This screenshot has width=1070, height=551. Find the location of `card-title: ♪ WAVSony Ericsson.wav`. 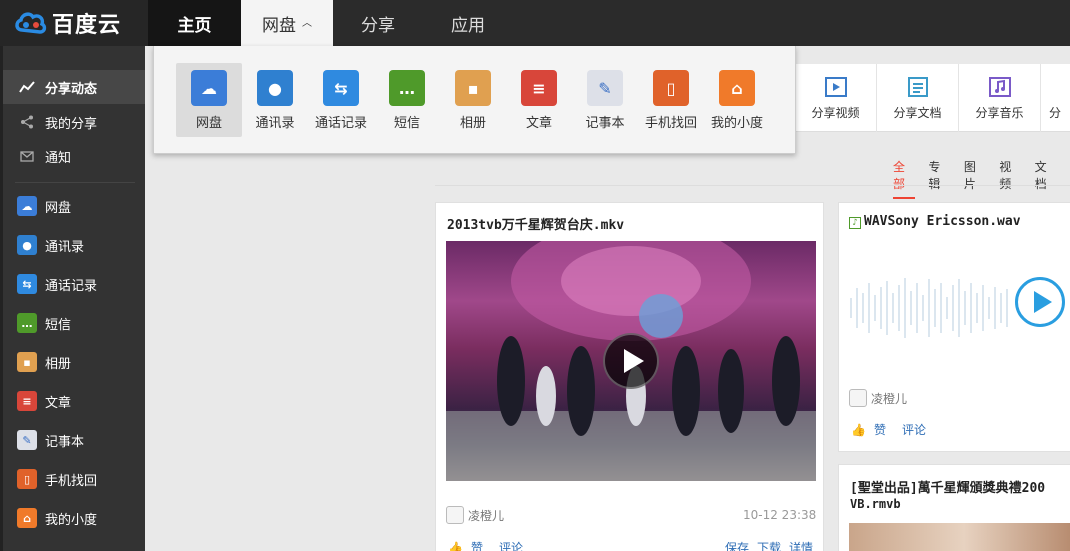

card-title: ♪ WAVSony Ericsson.wav is located at coordinates (935, 221).